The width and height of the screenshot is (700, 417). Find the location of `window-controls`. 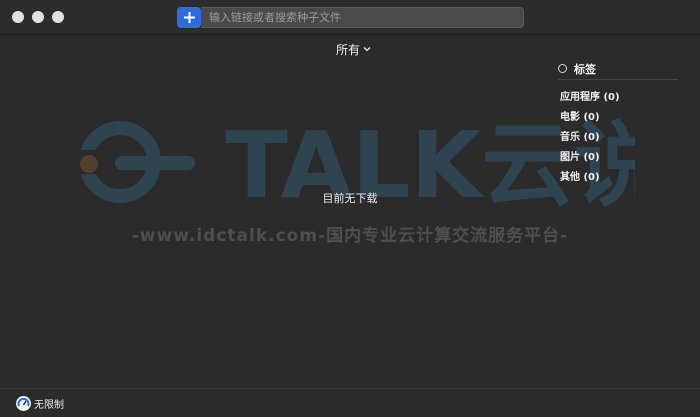

window-controls is located at coordinates (38, 17).